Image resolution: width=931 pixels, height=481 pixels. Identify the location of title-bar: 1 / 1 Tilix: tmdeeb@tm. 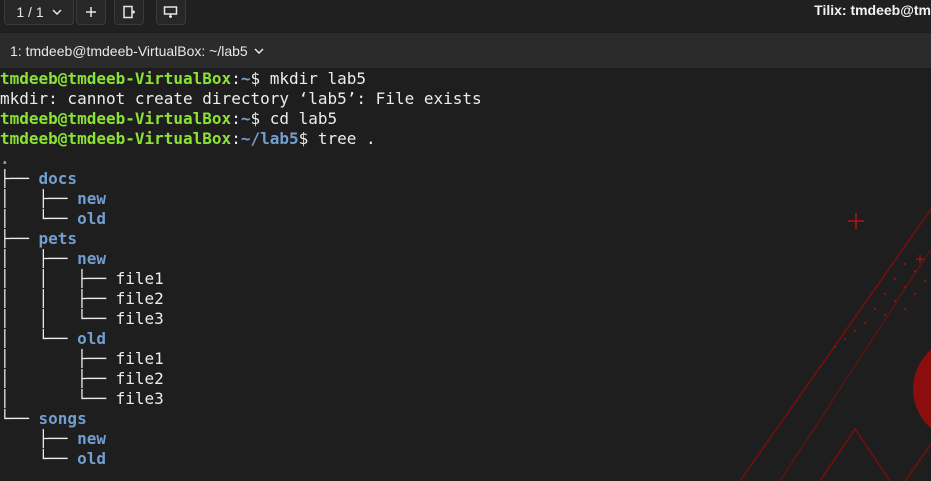
(465, 16).